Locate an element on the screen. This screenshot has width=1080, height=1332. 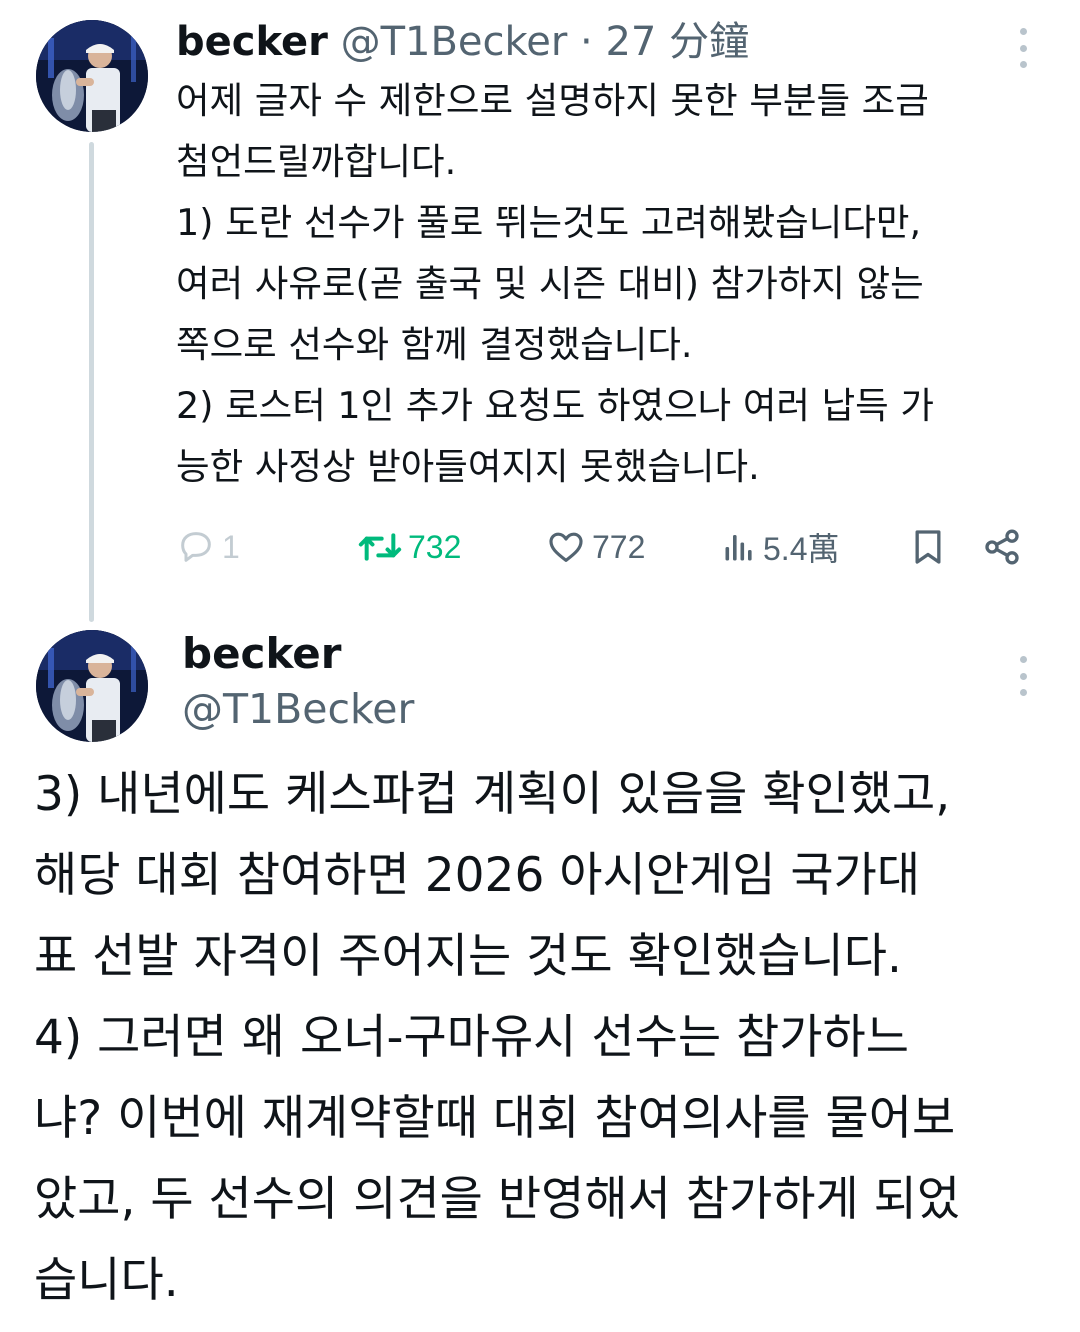
share-icon is located at coordinates (1002, 547).